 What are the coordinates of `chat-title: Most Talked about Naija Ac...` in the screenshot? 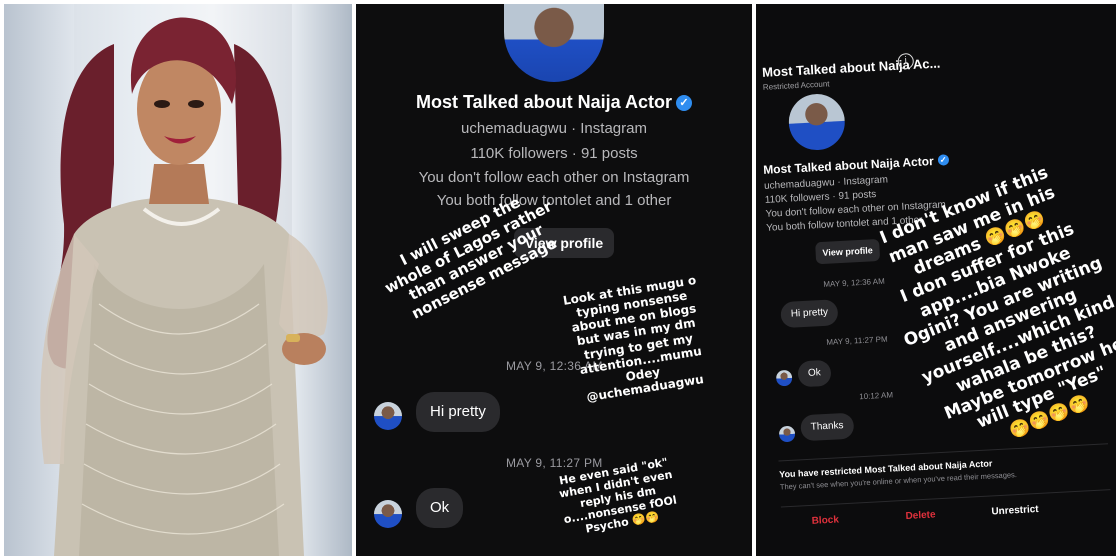 It's located at (851, 67).